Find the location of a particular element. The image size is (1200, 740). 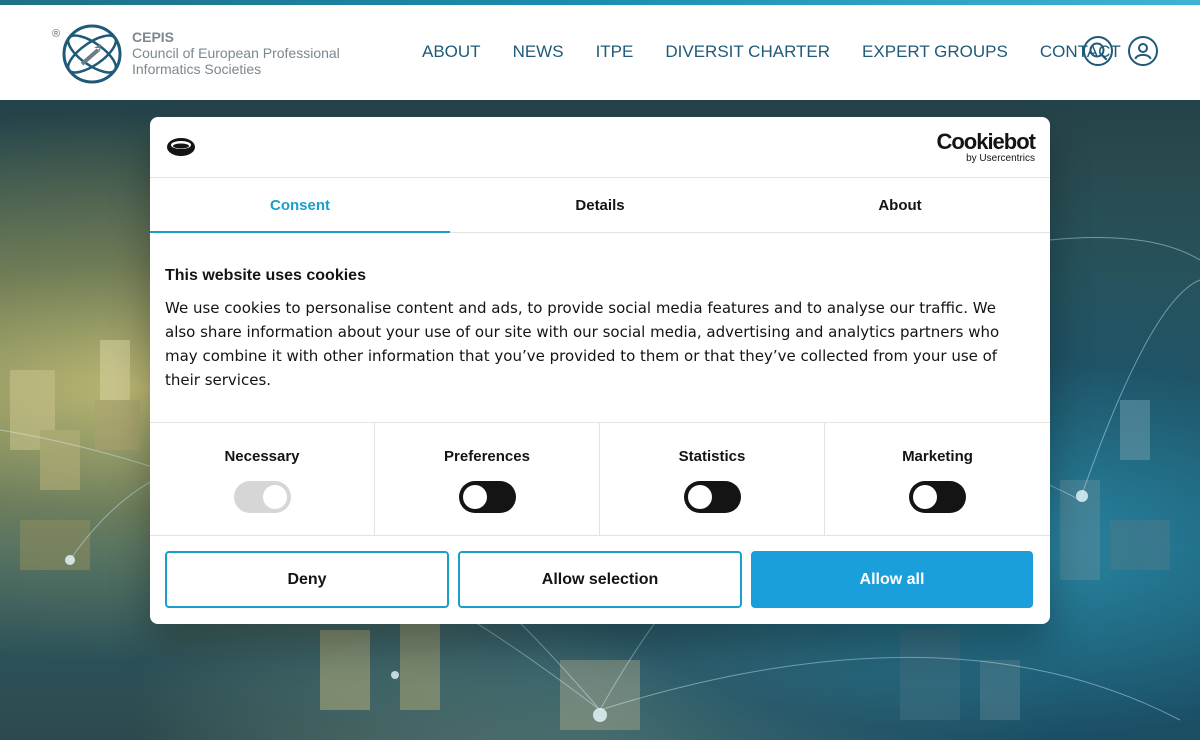

dialog-tabs: Consent Details About is located at coordinates (600, 205).